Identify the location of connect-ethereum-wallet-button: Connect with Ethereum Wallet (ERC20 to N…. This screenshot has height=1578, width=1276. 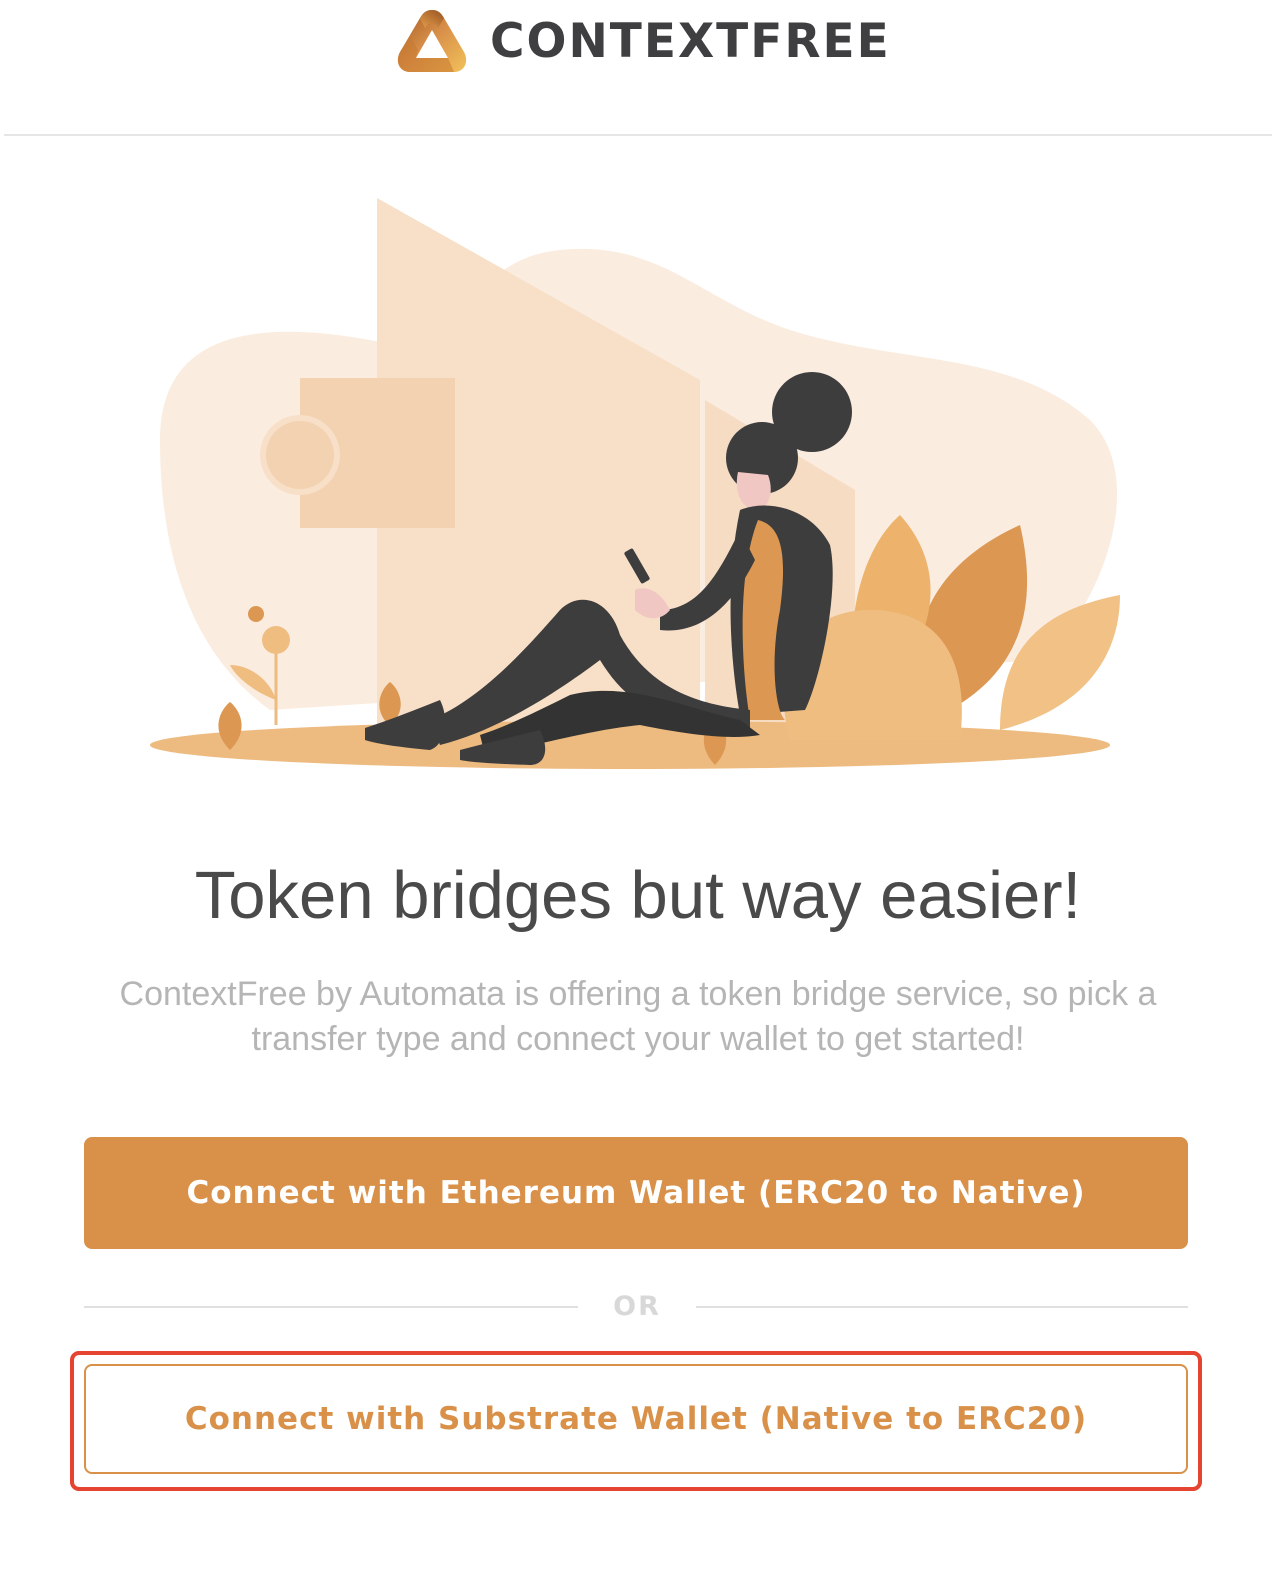
(636, 1193).